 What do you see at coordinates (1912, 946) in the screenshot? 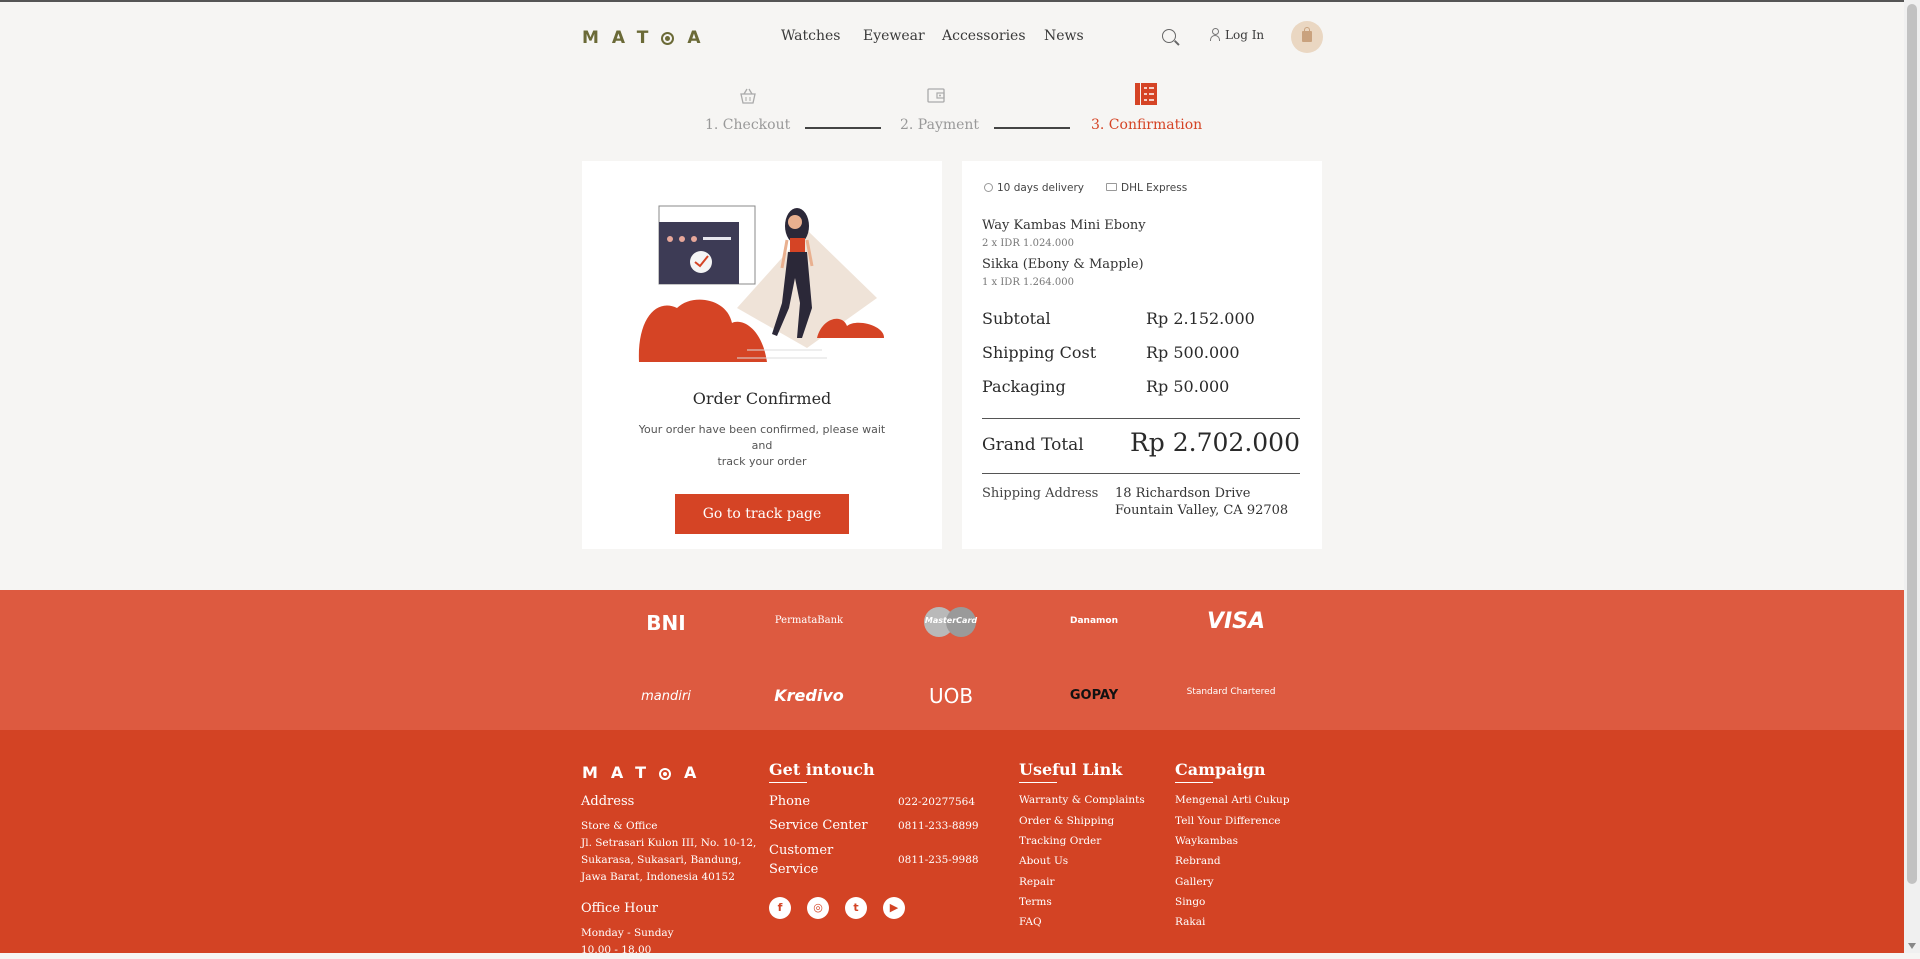
I see `scroll-down-arrow-icon` at bounding box center [1912, 946].